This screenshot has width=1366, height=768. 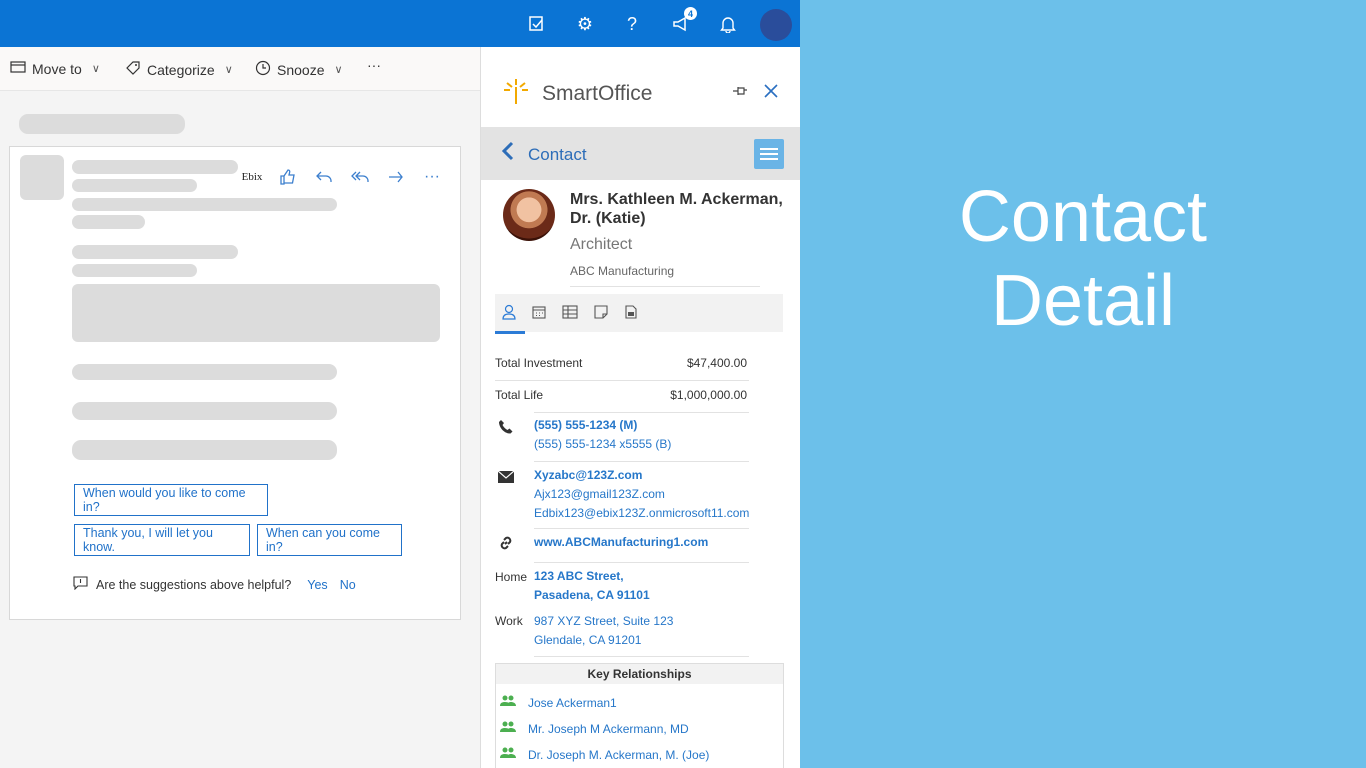 I want to click on phone-mobile-link: (555) 555-1234 (M), so click(x=585, y=425).